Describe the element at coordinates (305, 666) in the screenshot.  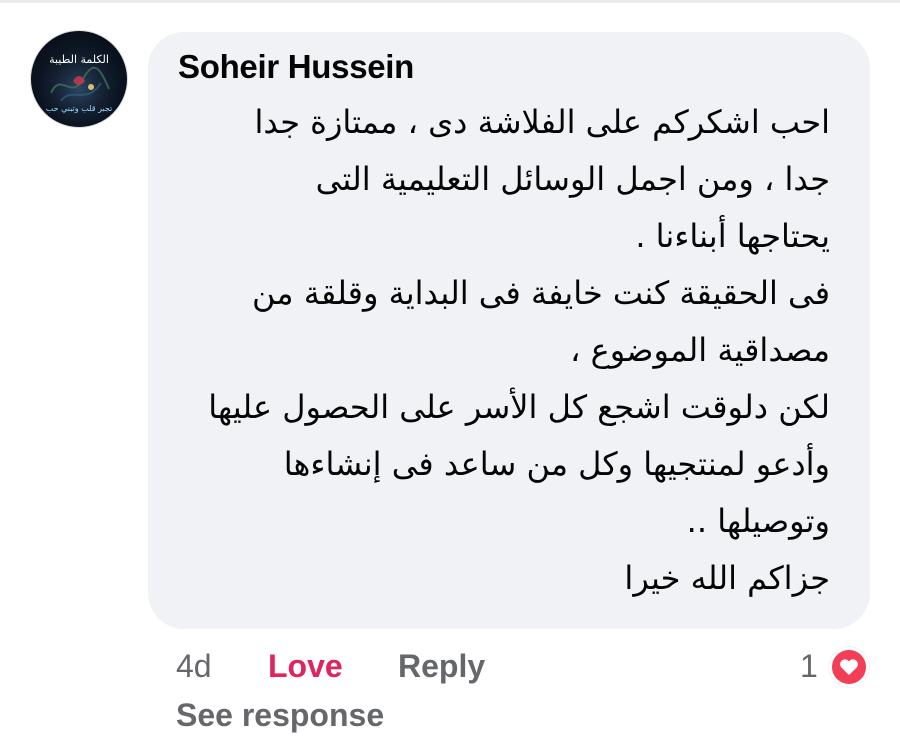
I see `love-reaction-button: Love` at that location.